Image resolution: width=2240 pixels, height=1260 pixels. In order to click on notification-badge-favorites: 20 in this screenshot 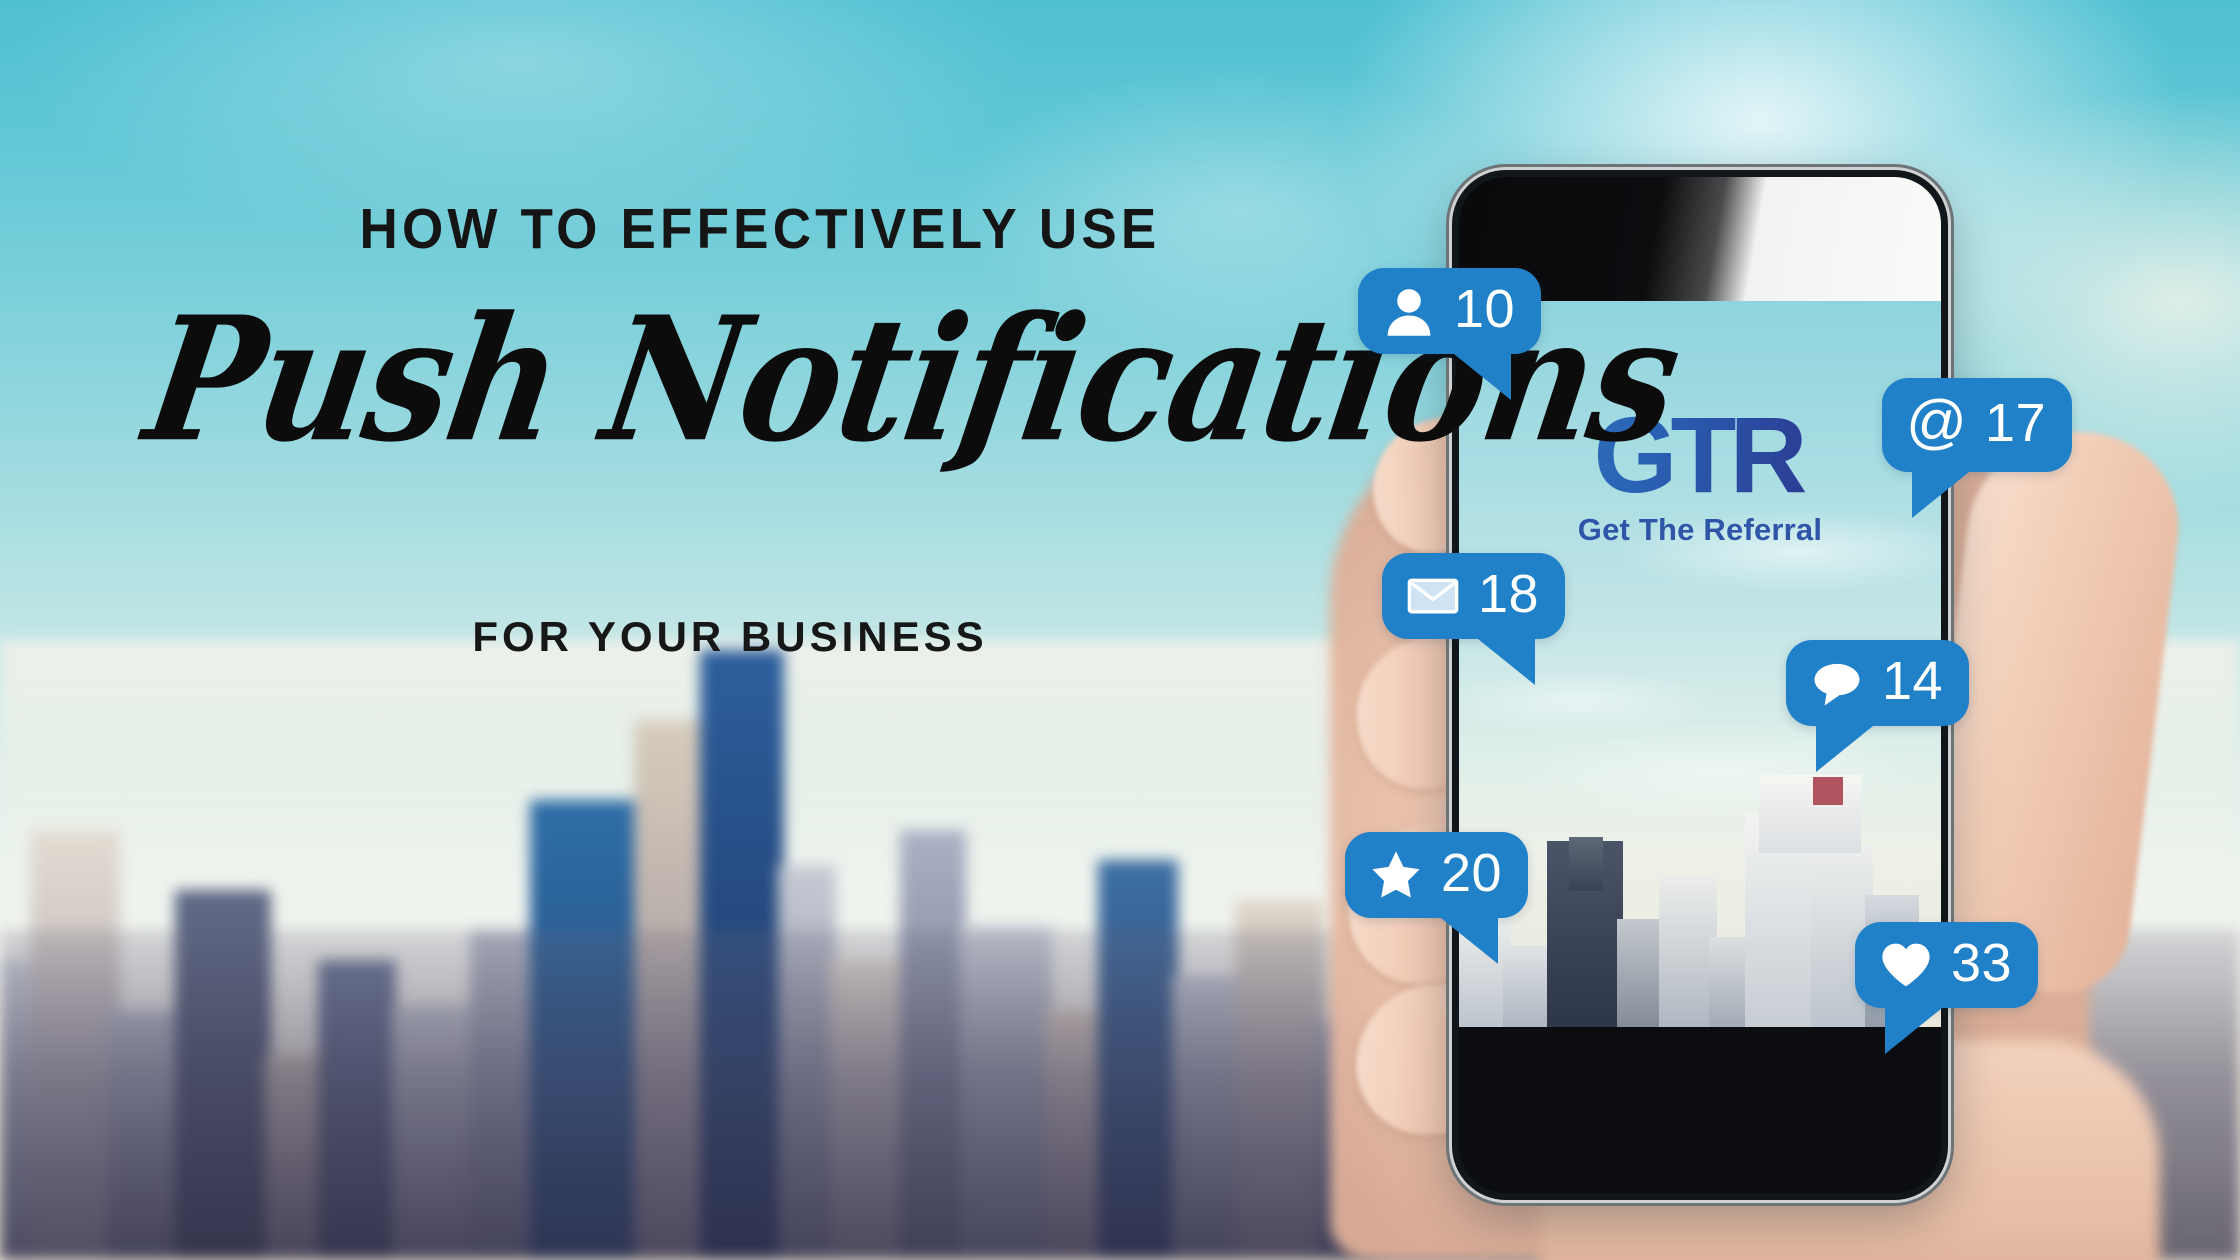, I will do `click(1437, 898)`.